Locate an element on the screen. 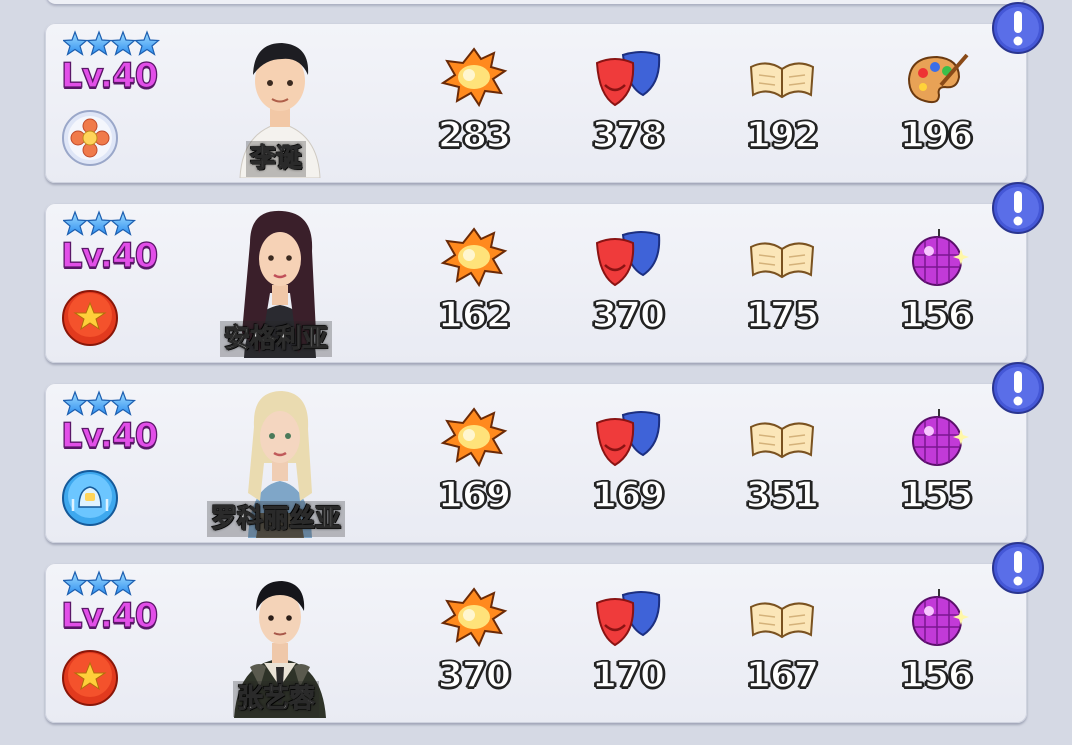  character-name: 罗科丽丝亚 is located at coordinates (276, 519).